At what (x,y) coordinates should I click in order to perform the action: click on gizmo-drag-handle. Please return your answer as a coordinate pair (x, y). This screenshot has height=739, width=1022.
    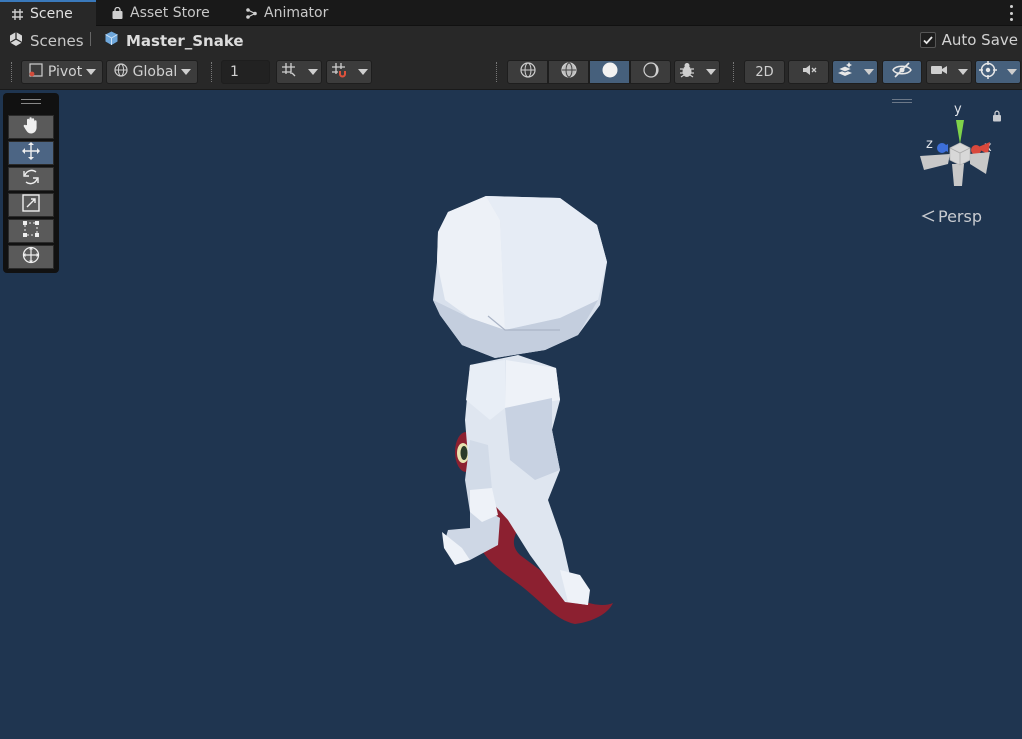
    Looking at the image, I should click on (902, 101).